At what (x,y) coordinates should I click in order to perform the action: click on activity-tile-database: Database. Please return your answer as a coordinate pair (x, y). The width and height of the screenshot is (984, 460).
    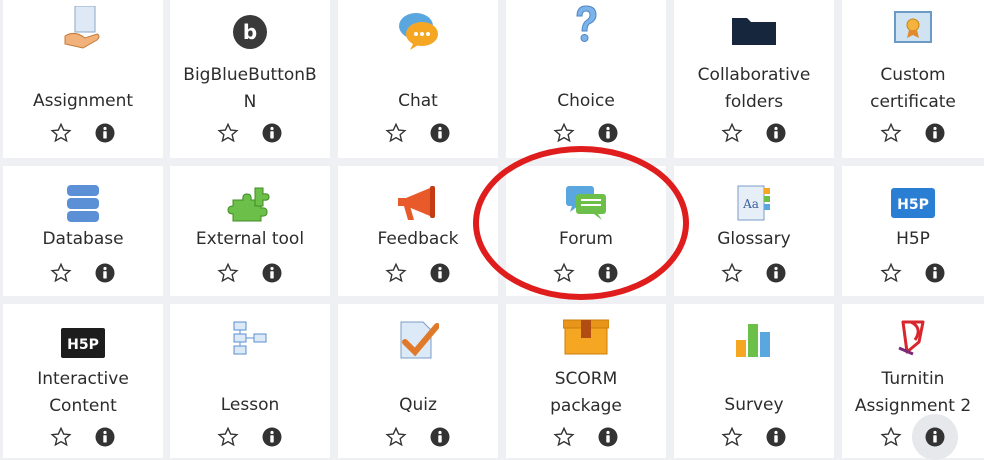
    Looking at the image, I should click on (83, 231).